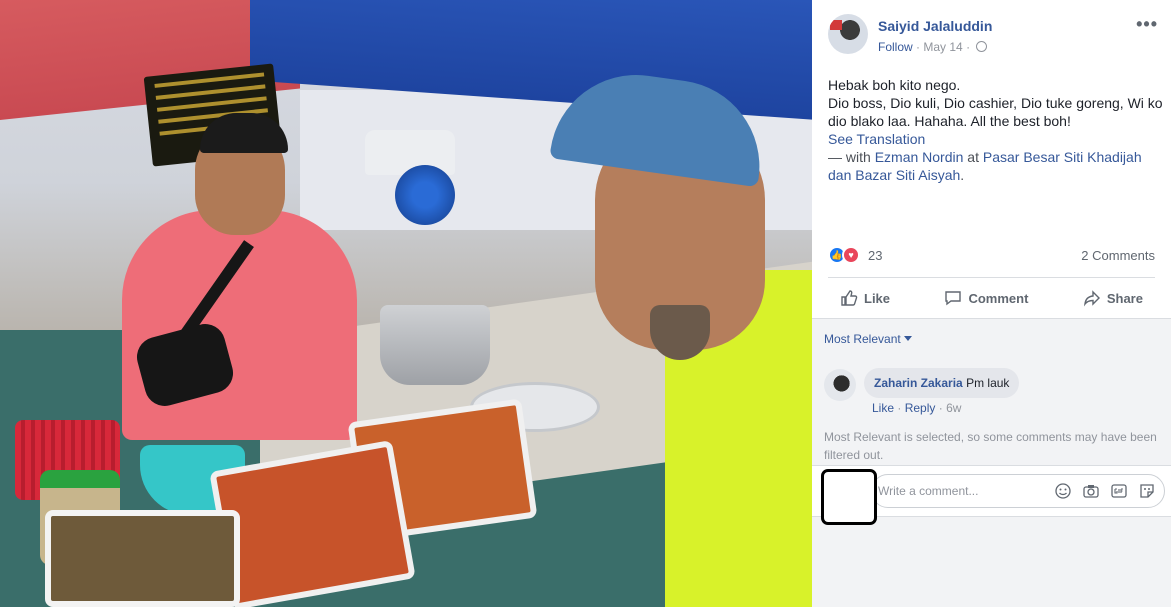  What do you see at coordinates (883, 408) in the screenshot?
I see `comment-like-link: Like` at bounding box center [883, 408].